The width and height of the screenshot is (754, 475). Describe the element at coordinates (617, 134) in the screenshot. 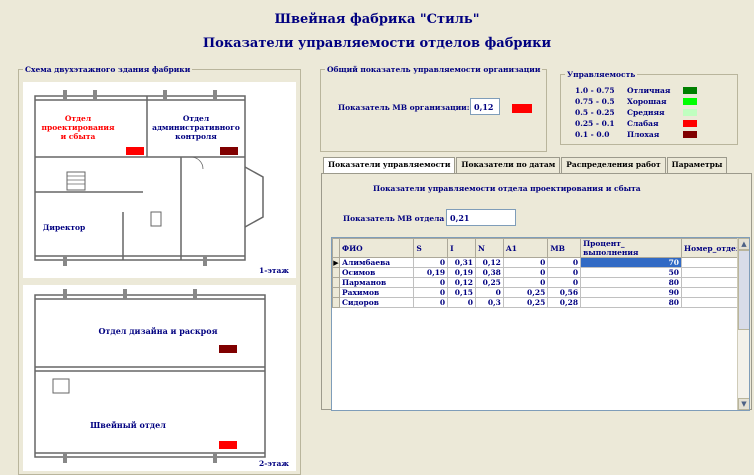

I see `scale-item: 0.1 - 0.0 Плохая` at that location.